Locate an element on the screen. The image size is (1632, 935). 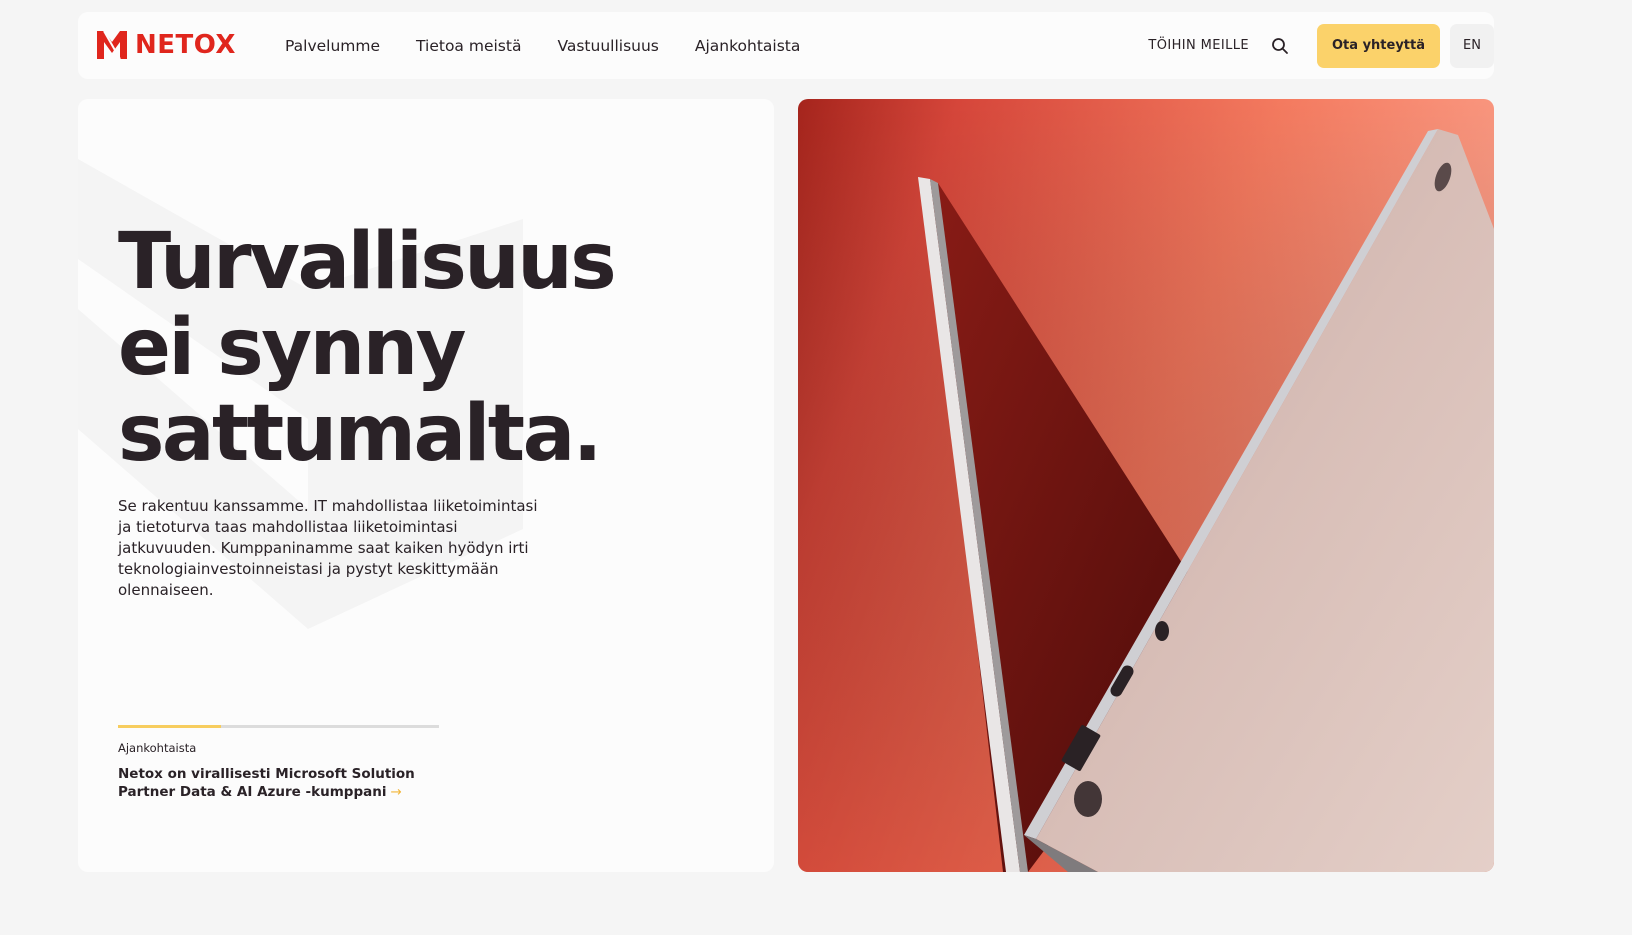
contact-button: Ota yhteyttä is located at coordinates (1378, 45).